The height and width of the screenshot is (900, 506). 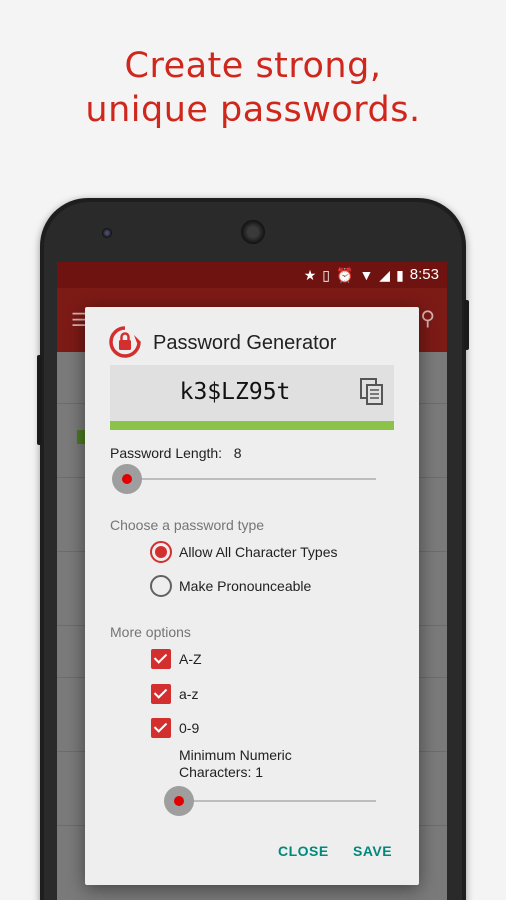 What do you see at coordinates (150, 632) in the screenshot?
I see `more-options-heading: More options` at bounding box center [150, 632].